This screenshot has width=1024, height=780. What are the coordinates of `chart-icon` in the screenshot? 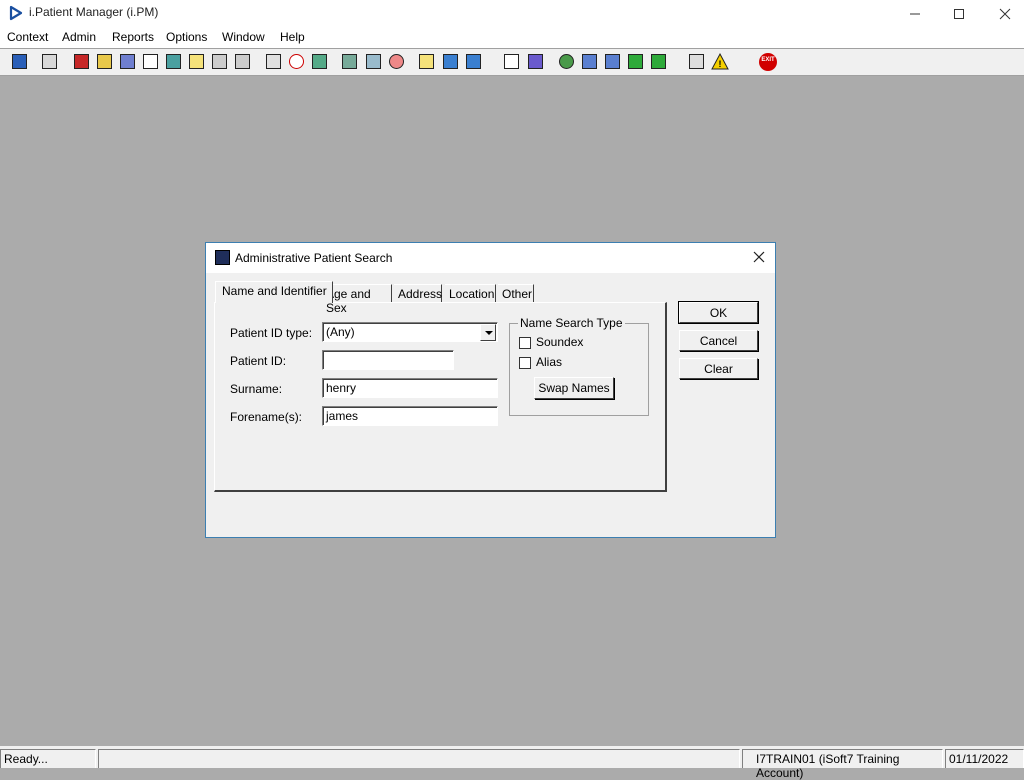 It's located at (535, 61).